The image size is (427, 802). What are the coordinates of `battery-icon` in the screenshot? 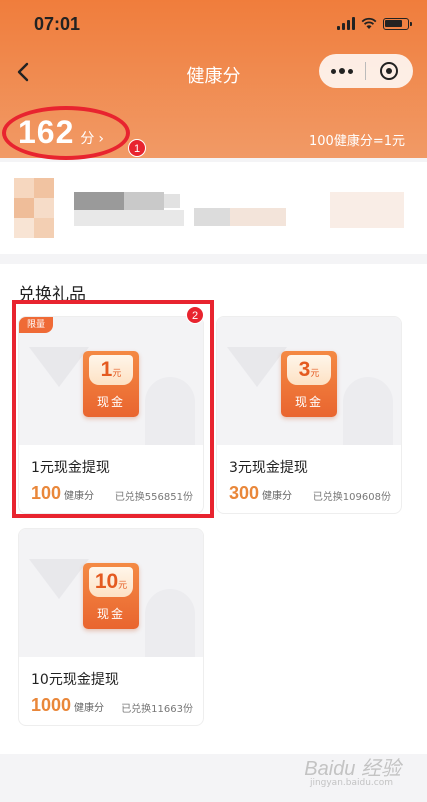 It's located at (397, 23).